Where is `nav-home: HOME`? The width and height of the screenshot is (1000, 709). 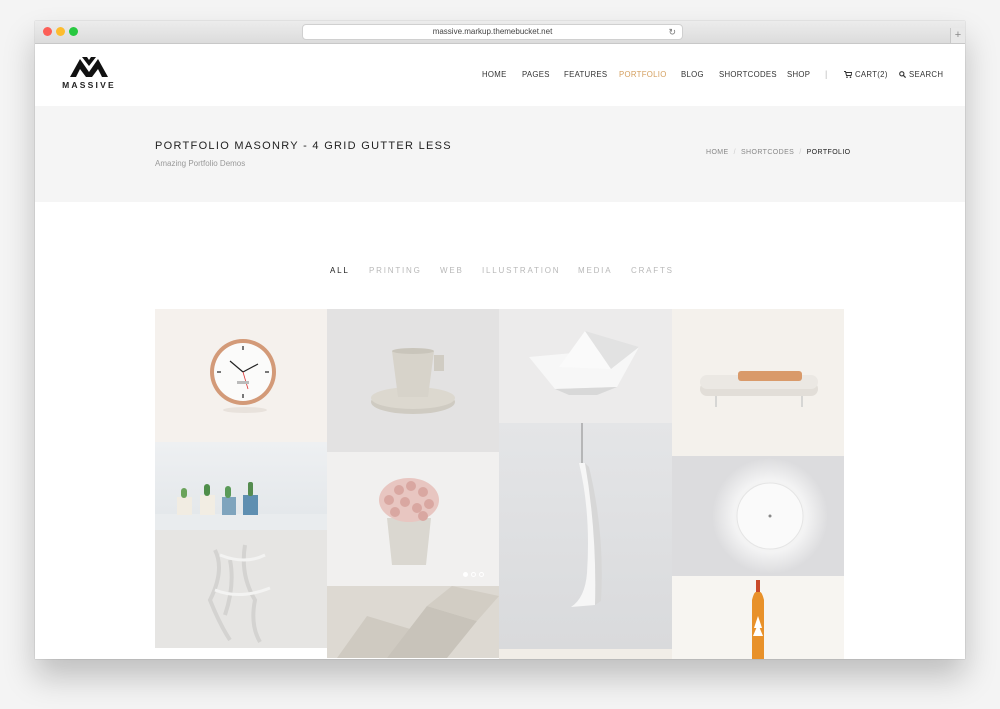
nav-home: HOME is located at coordinates (494, 74).